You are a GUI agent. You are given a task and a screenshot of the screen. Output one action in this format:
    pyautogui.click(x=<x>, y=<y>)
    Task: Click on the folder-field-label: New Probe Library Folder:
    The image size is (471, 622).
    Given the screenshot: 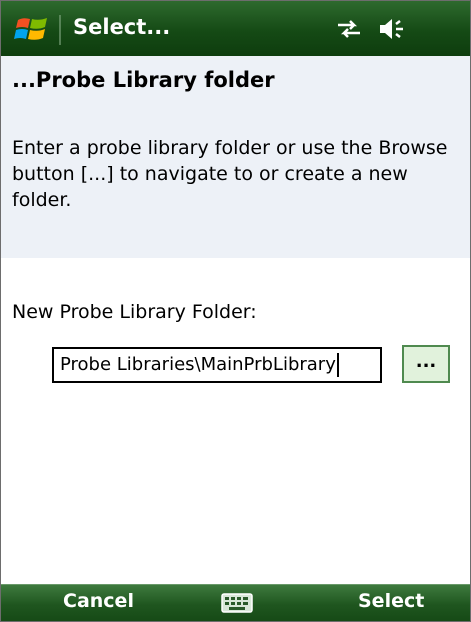 What is the action you would take?
    pyautogui.click(x=134, y=312)
    